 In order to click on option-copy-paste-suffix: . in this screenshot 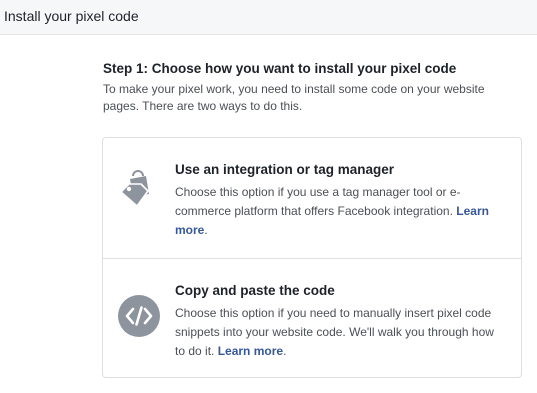, I will do `click(285, 351)`.